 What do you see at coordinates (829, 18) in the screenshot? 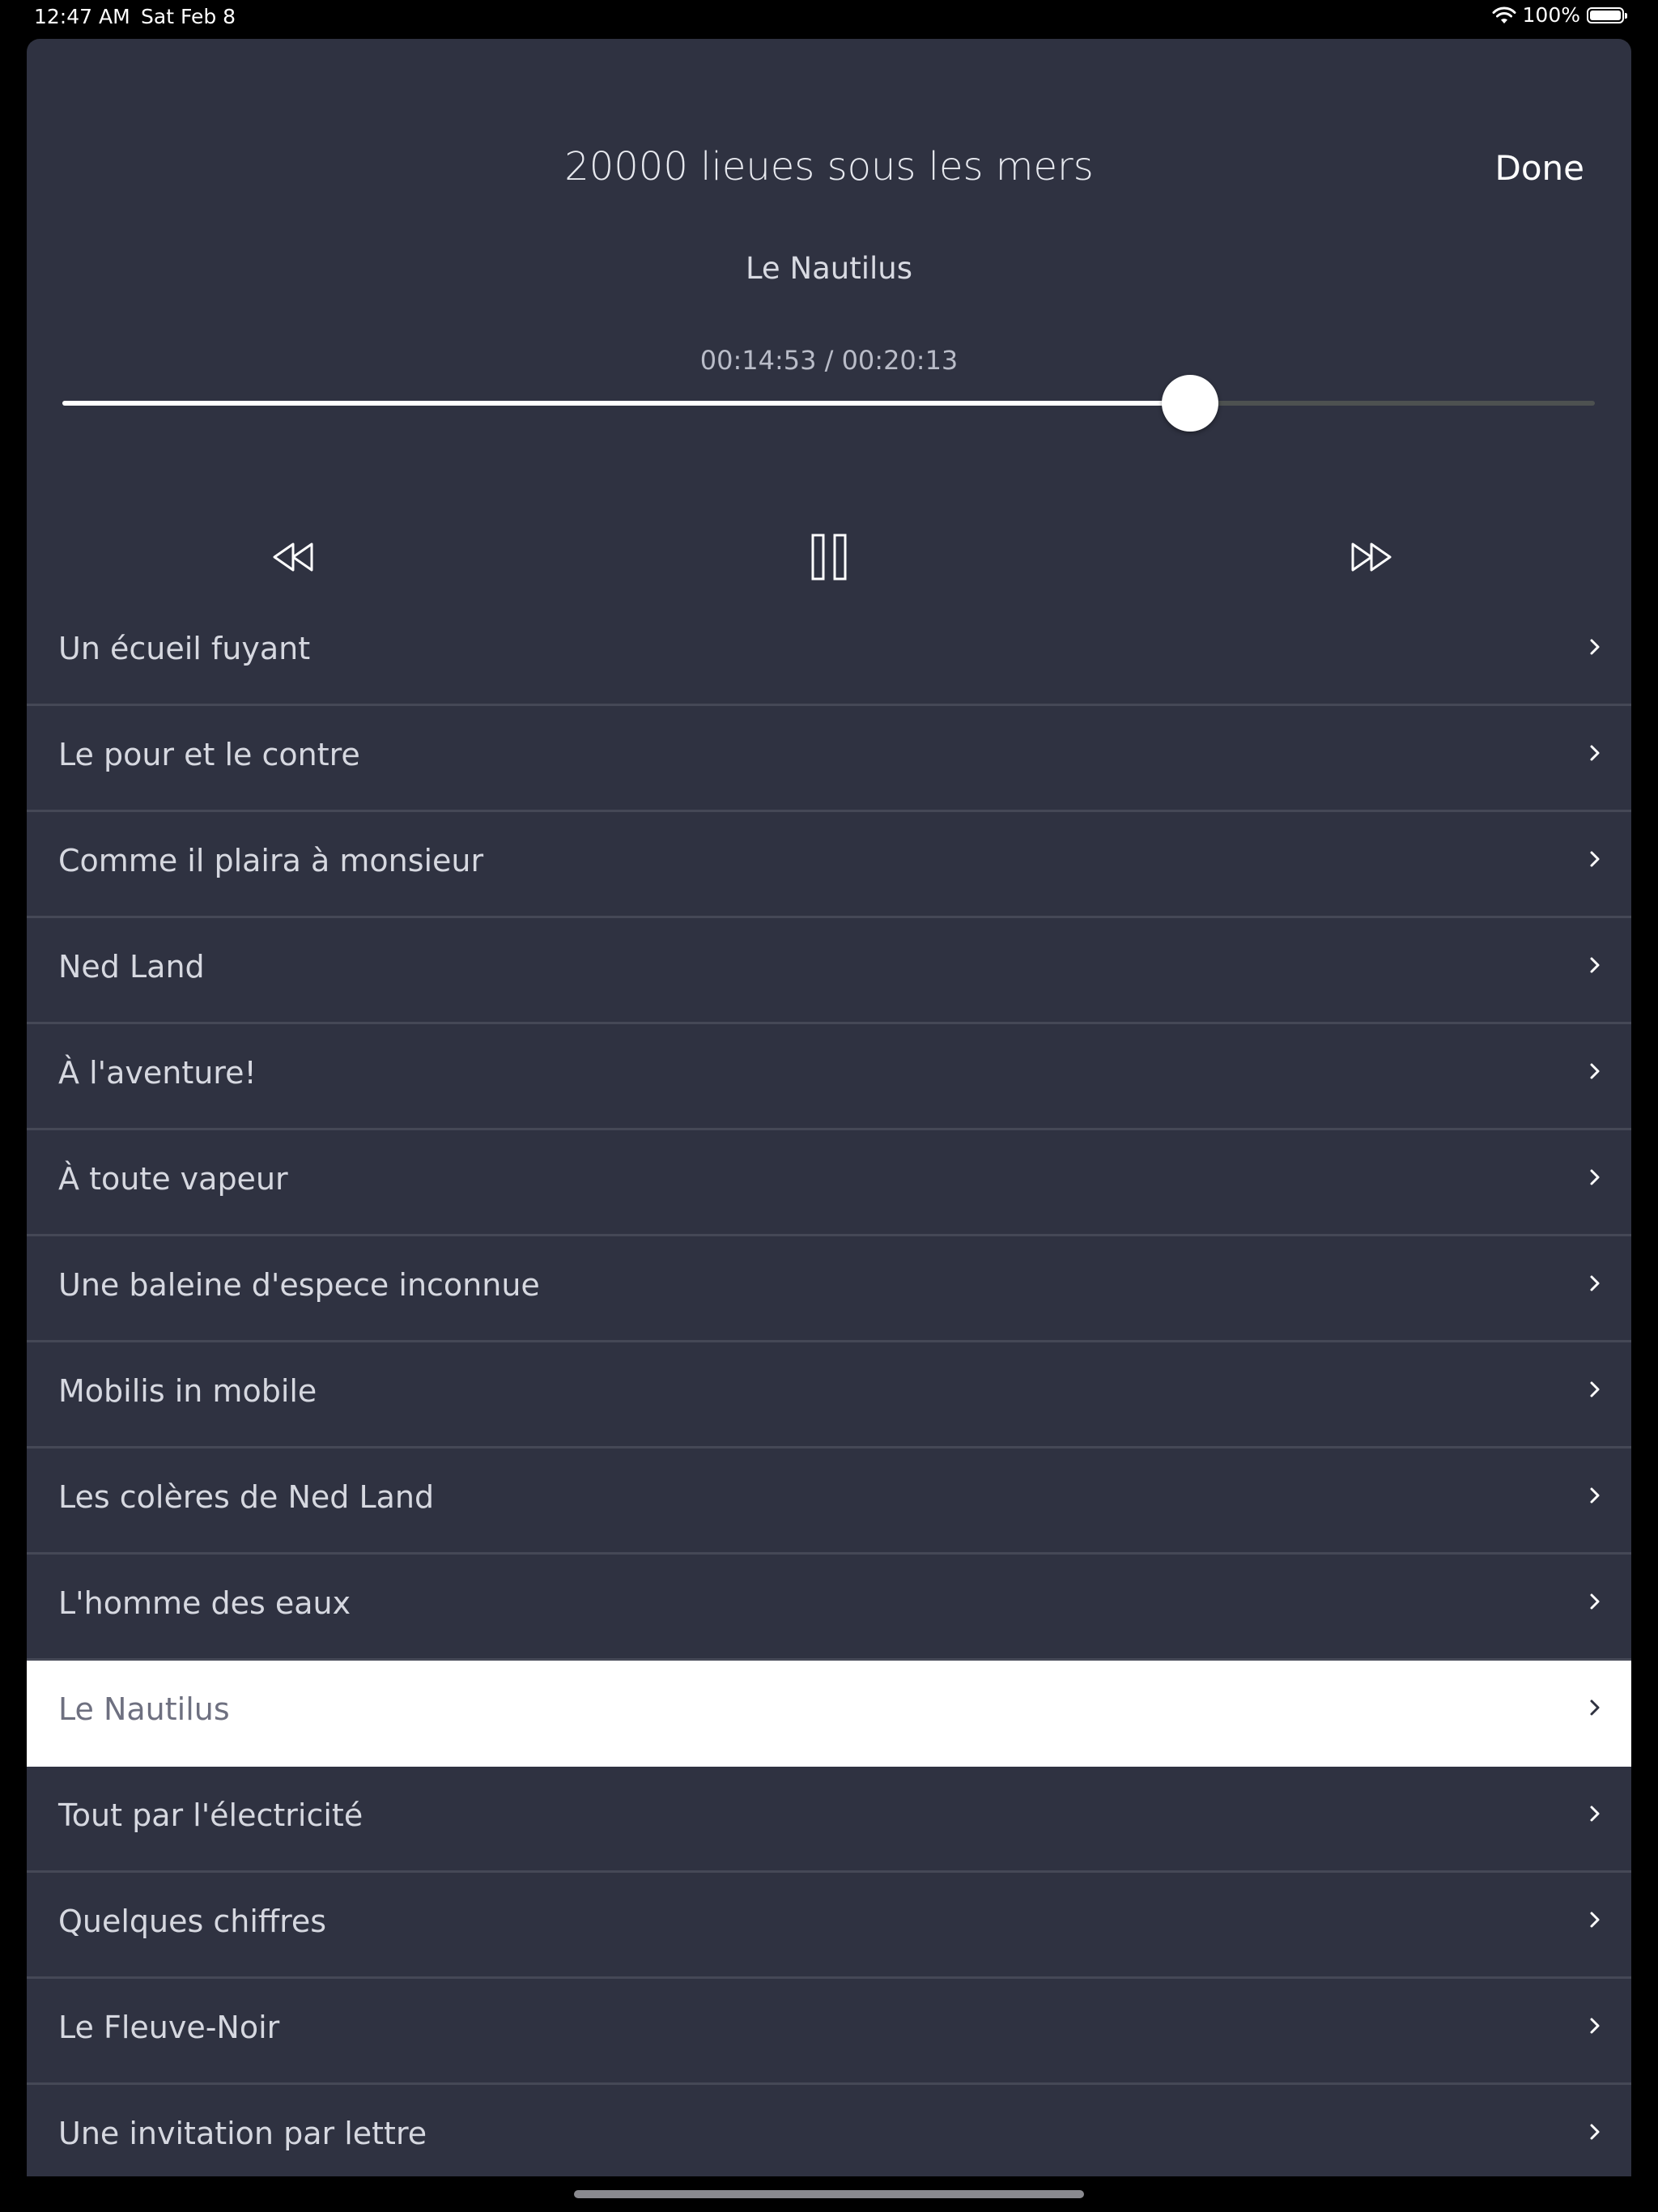
I see `status-bar: 12:47 AM Sat Feb 8 100%` at bounding box center [829, 18].